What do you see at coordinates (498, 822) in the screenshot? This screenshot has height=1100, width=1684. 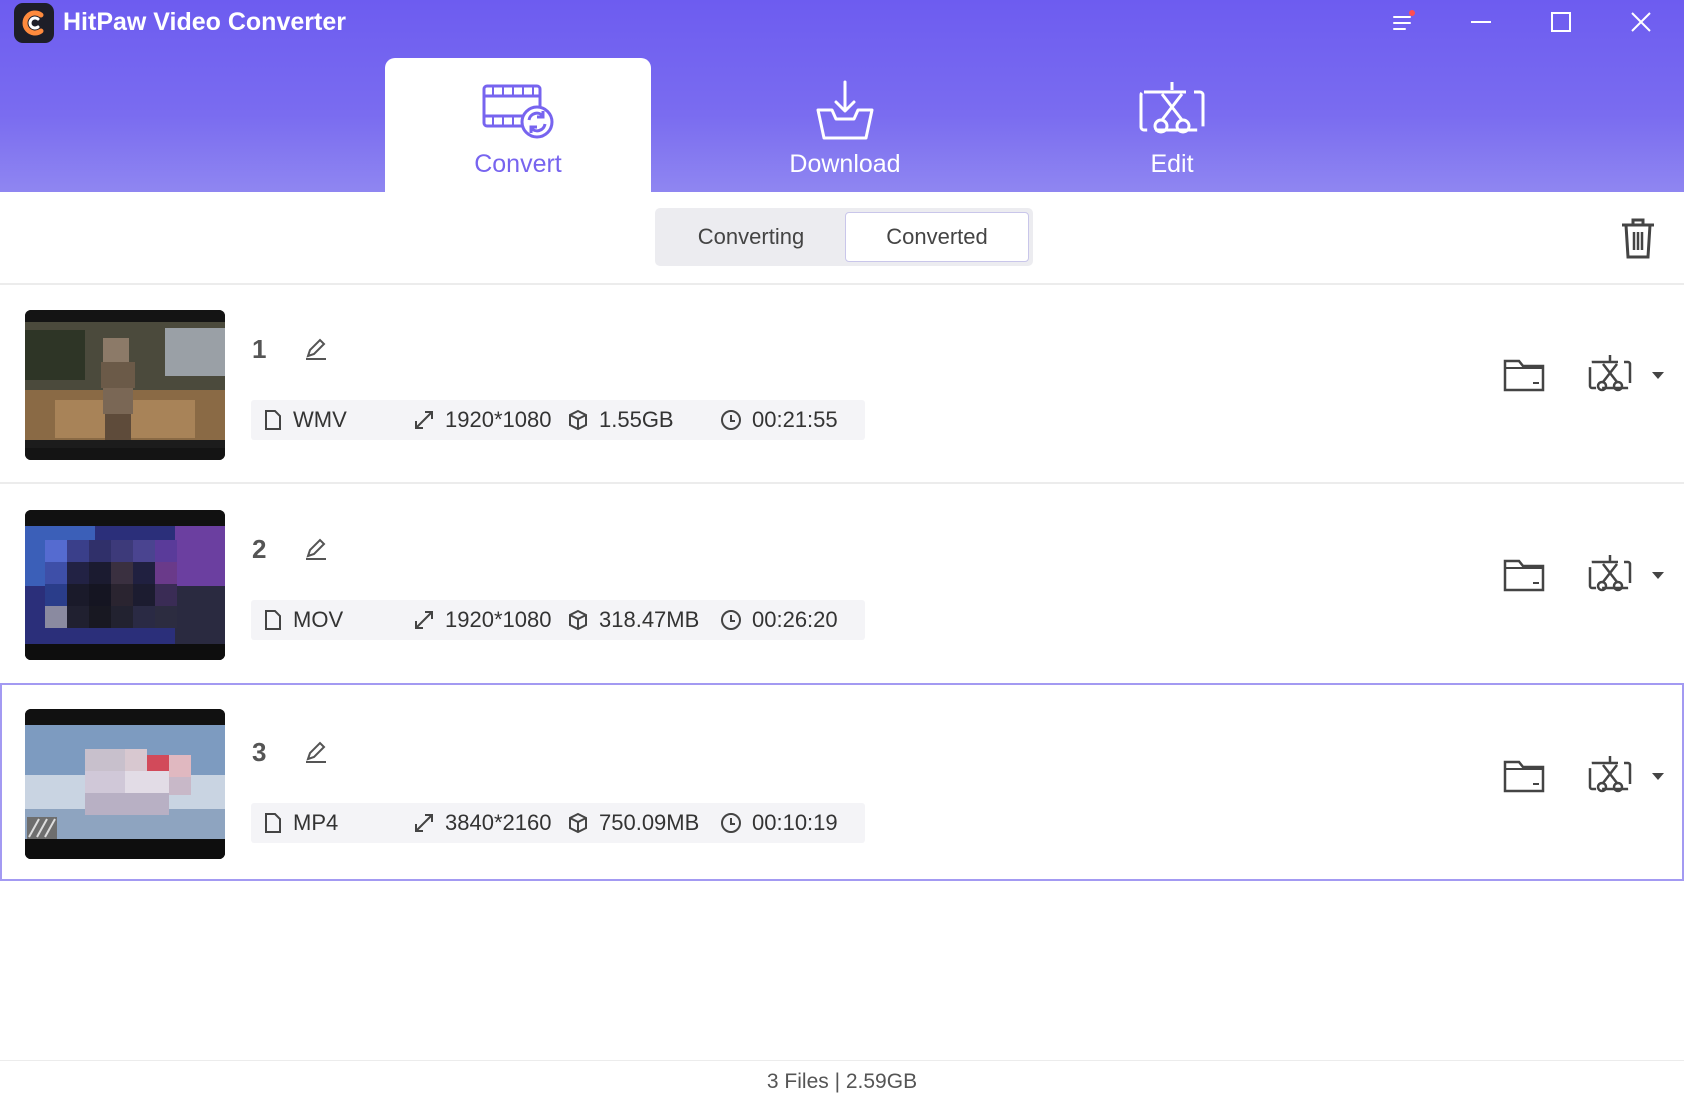 I see `file-resolution: 3840*2160` at bounding box center [498, 822].